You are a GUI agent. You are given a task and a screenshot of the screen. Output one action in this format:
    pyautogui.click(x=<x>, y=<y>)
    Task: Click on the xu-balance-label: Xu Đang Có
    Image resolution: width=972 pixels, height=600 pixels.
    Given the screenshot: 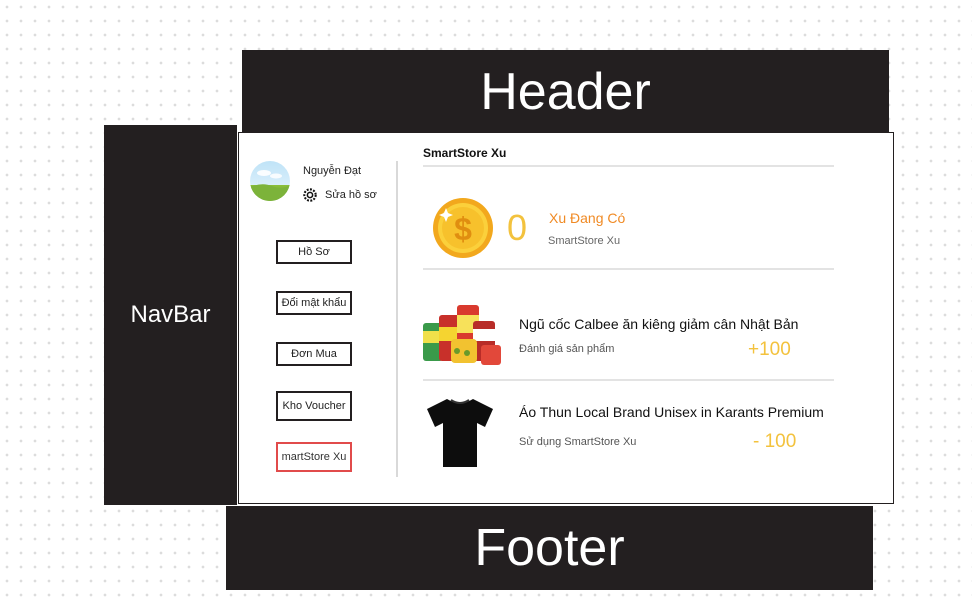 What is the action you would take?
    pyautogui.click(x=587, y=218)
    